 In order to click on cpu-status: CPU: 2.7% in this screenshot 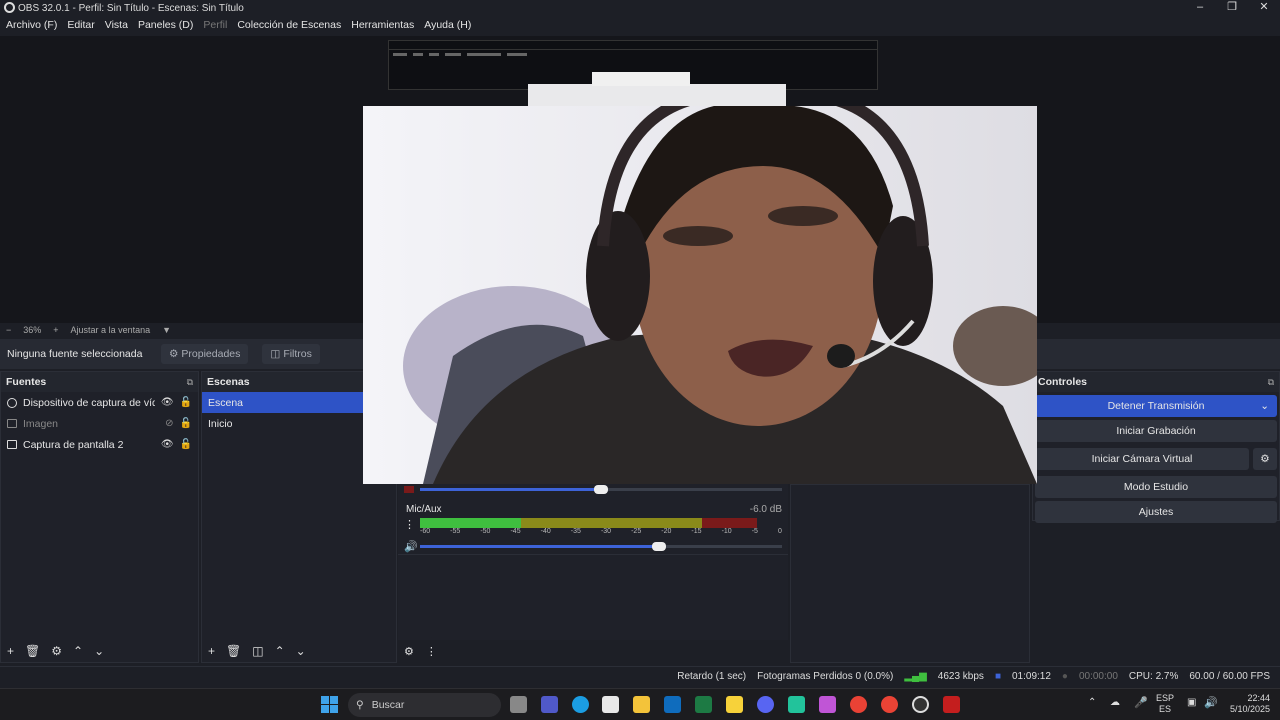, I will do `click(1153, 676)`.